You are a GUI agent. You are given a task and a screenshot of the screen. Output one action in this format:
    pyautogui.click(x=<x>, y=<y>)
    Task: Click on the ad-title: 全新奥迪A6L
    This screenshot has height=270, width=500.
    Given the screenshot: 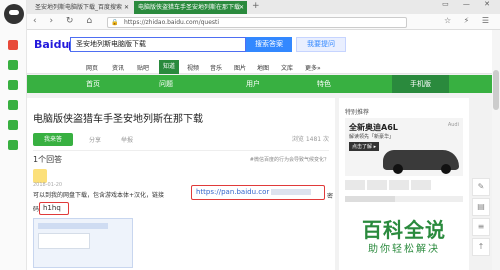 What is the action you would take?
    pyautogui.click(x=373, y=127)
    